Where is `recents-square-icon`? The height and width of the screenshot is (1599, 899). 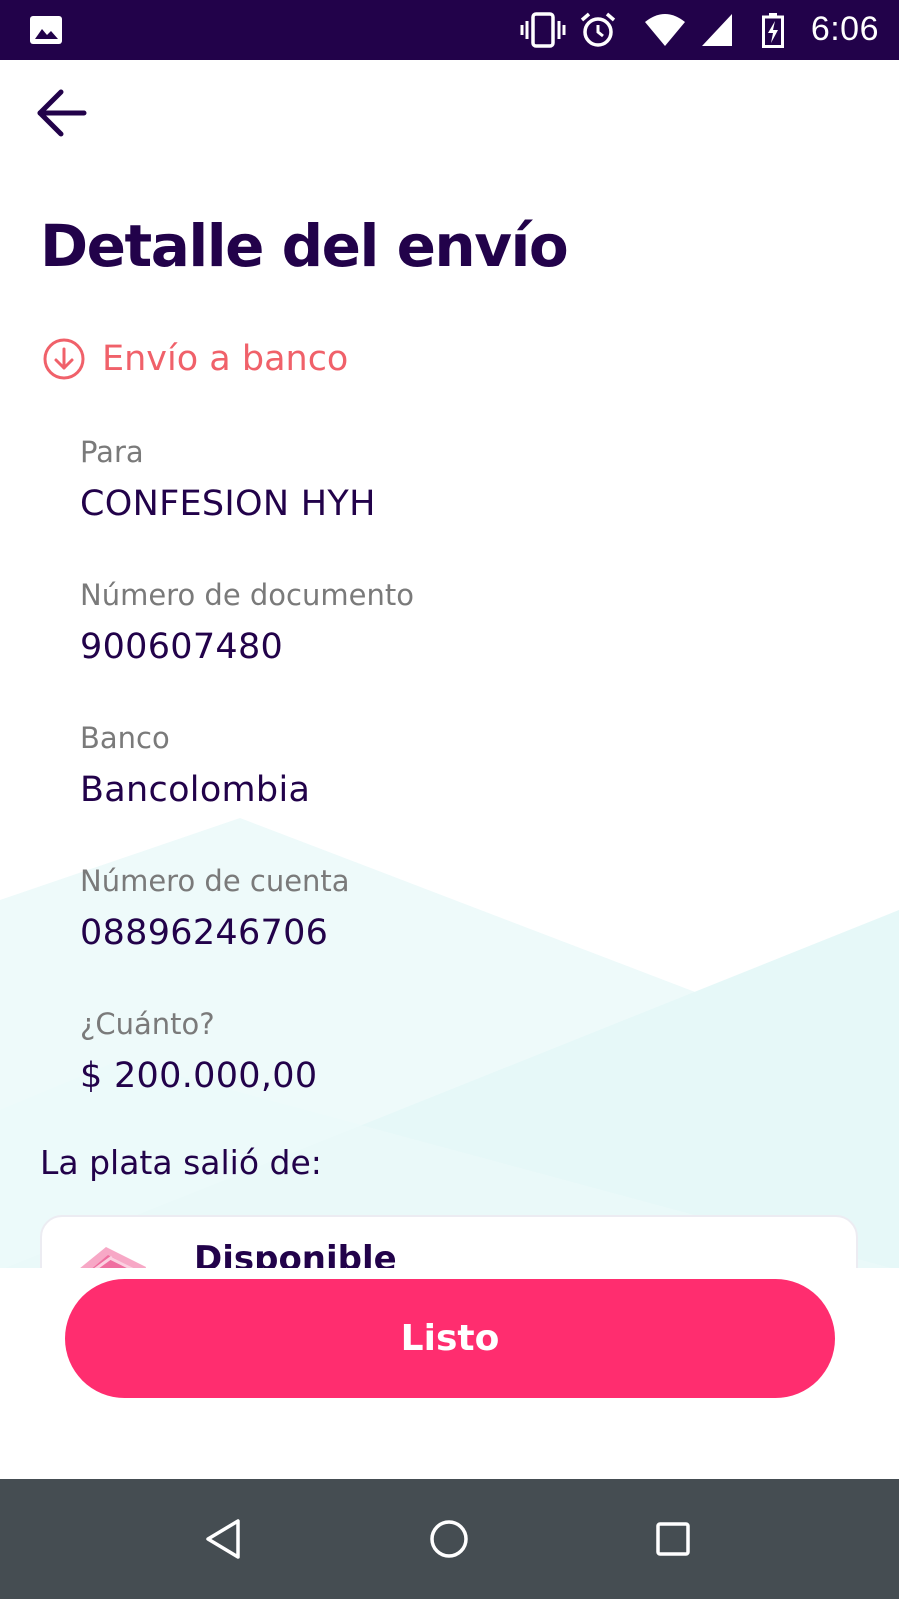
recents-square-icon is located at coordinates (673, 1539).